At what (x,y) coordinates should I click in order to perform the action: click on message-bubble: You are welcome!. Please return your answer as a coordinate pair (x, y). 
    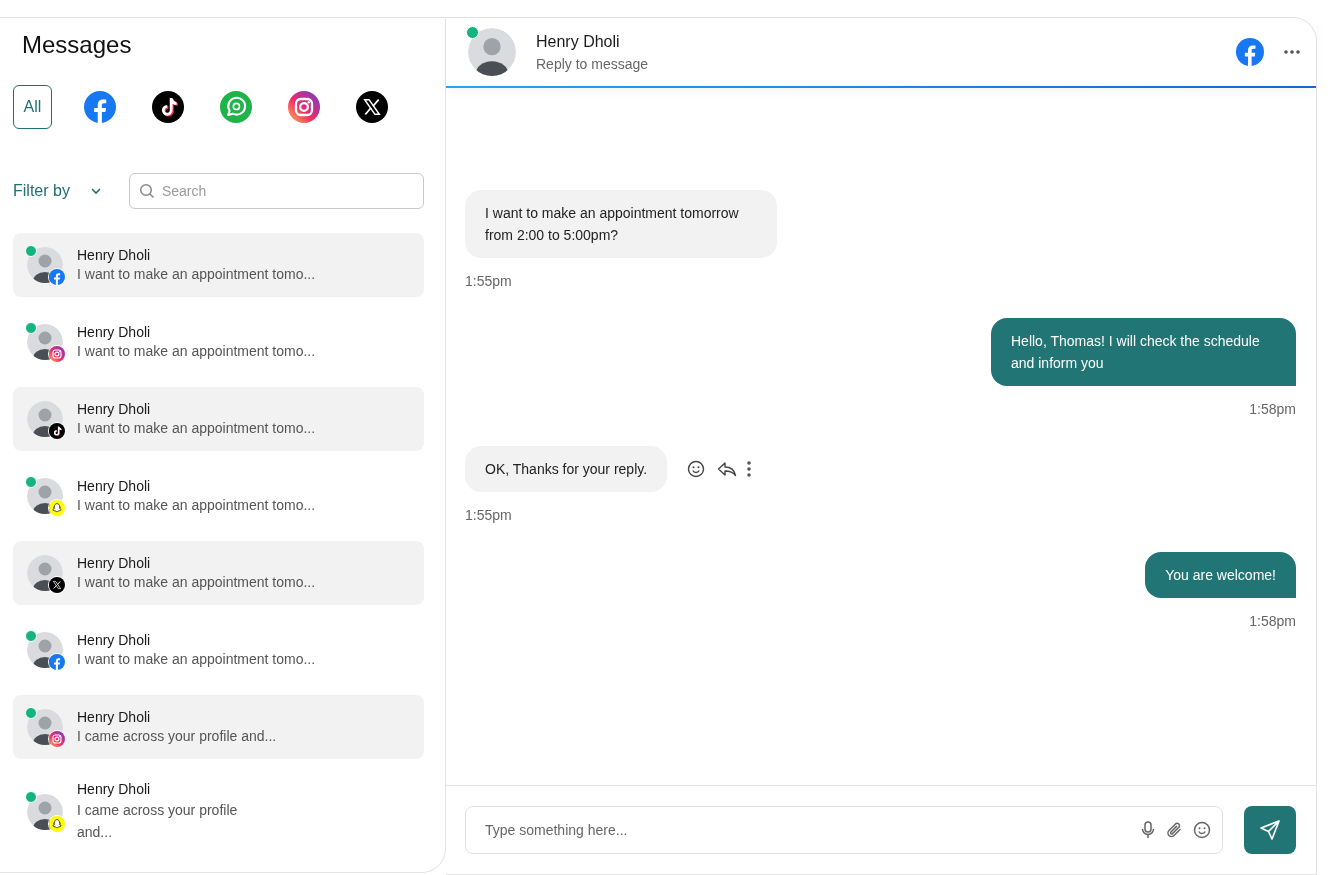
    Looking at the image, I should click on (1220, 575).